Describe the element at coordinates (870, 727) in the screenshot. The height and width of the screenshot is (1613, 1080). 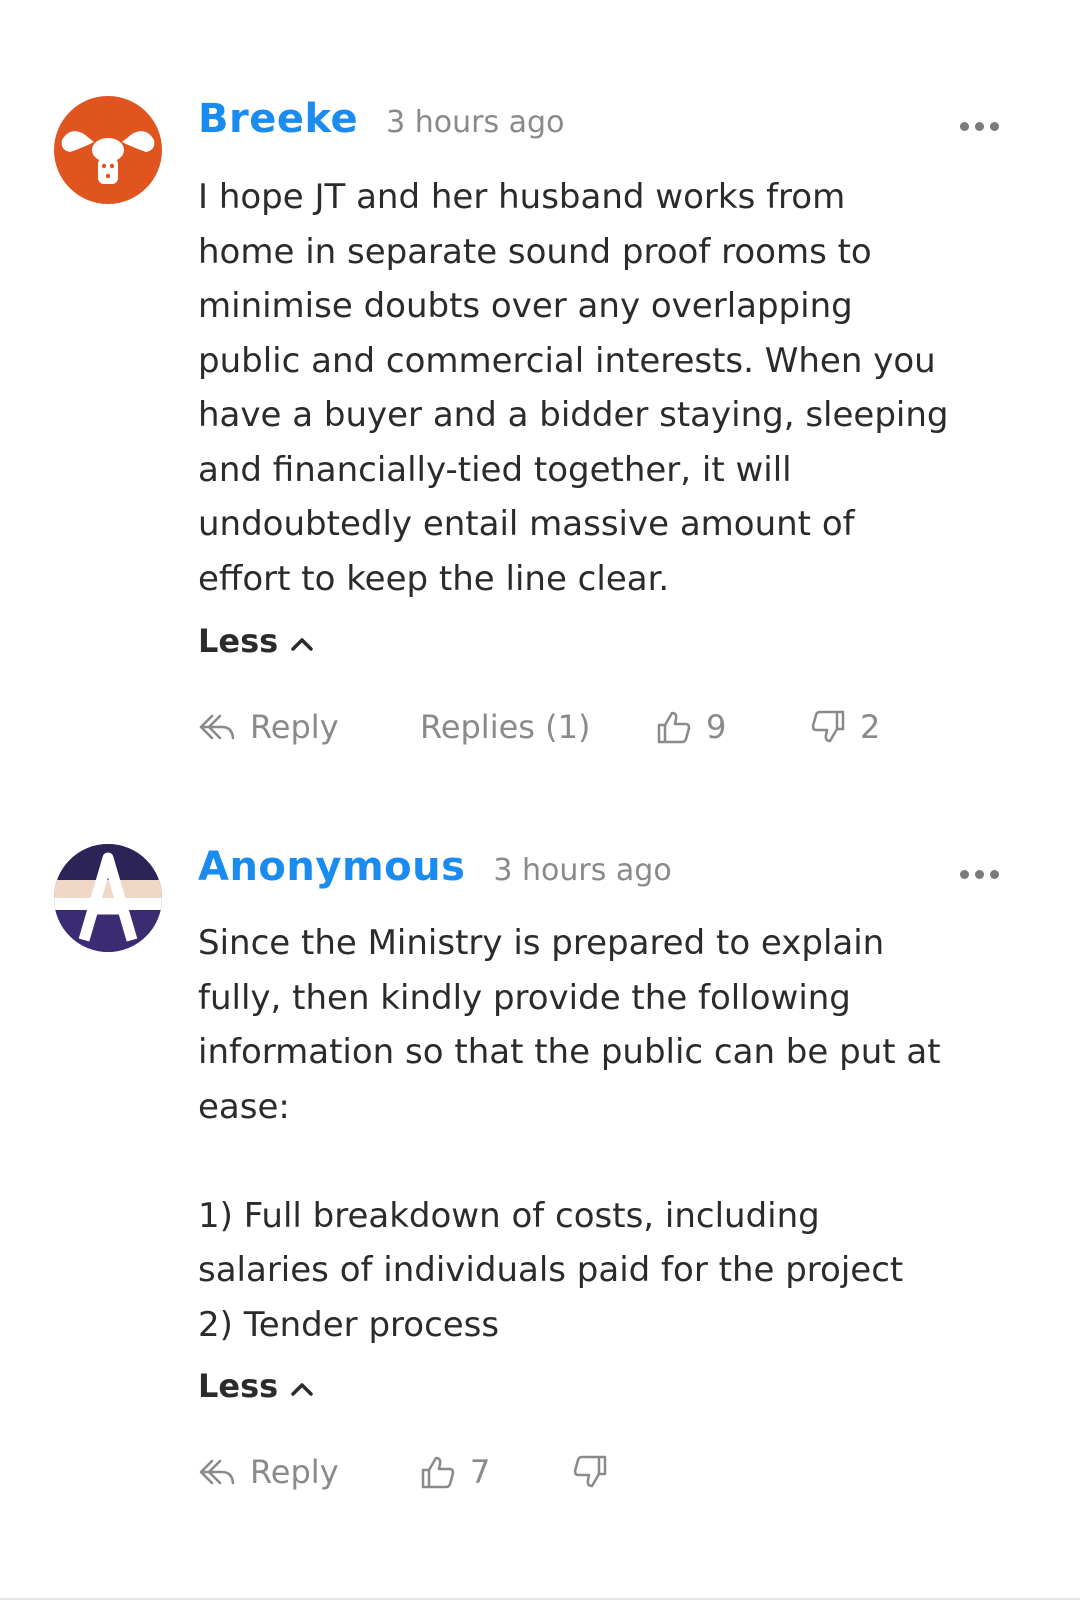
I see `dislike-count: 2` at that location.